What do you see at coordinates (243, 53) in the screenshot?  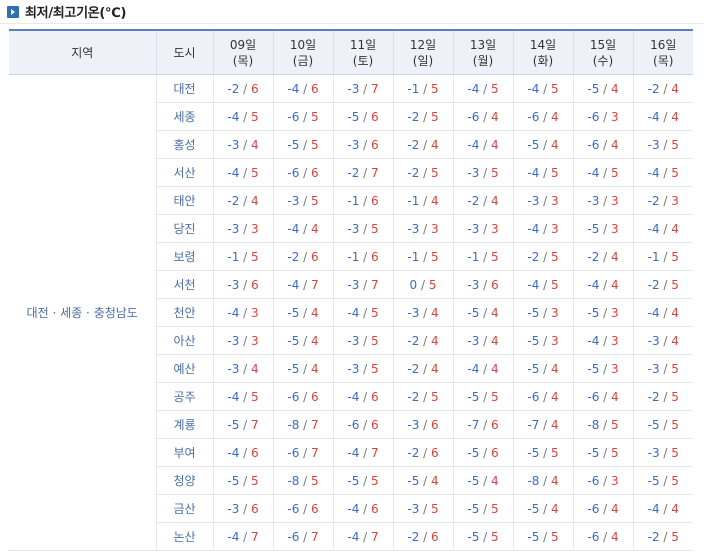 I see `header-day: 09일 (목)` at bounding box center [243, 53].